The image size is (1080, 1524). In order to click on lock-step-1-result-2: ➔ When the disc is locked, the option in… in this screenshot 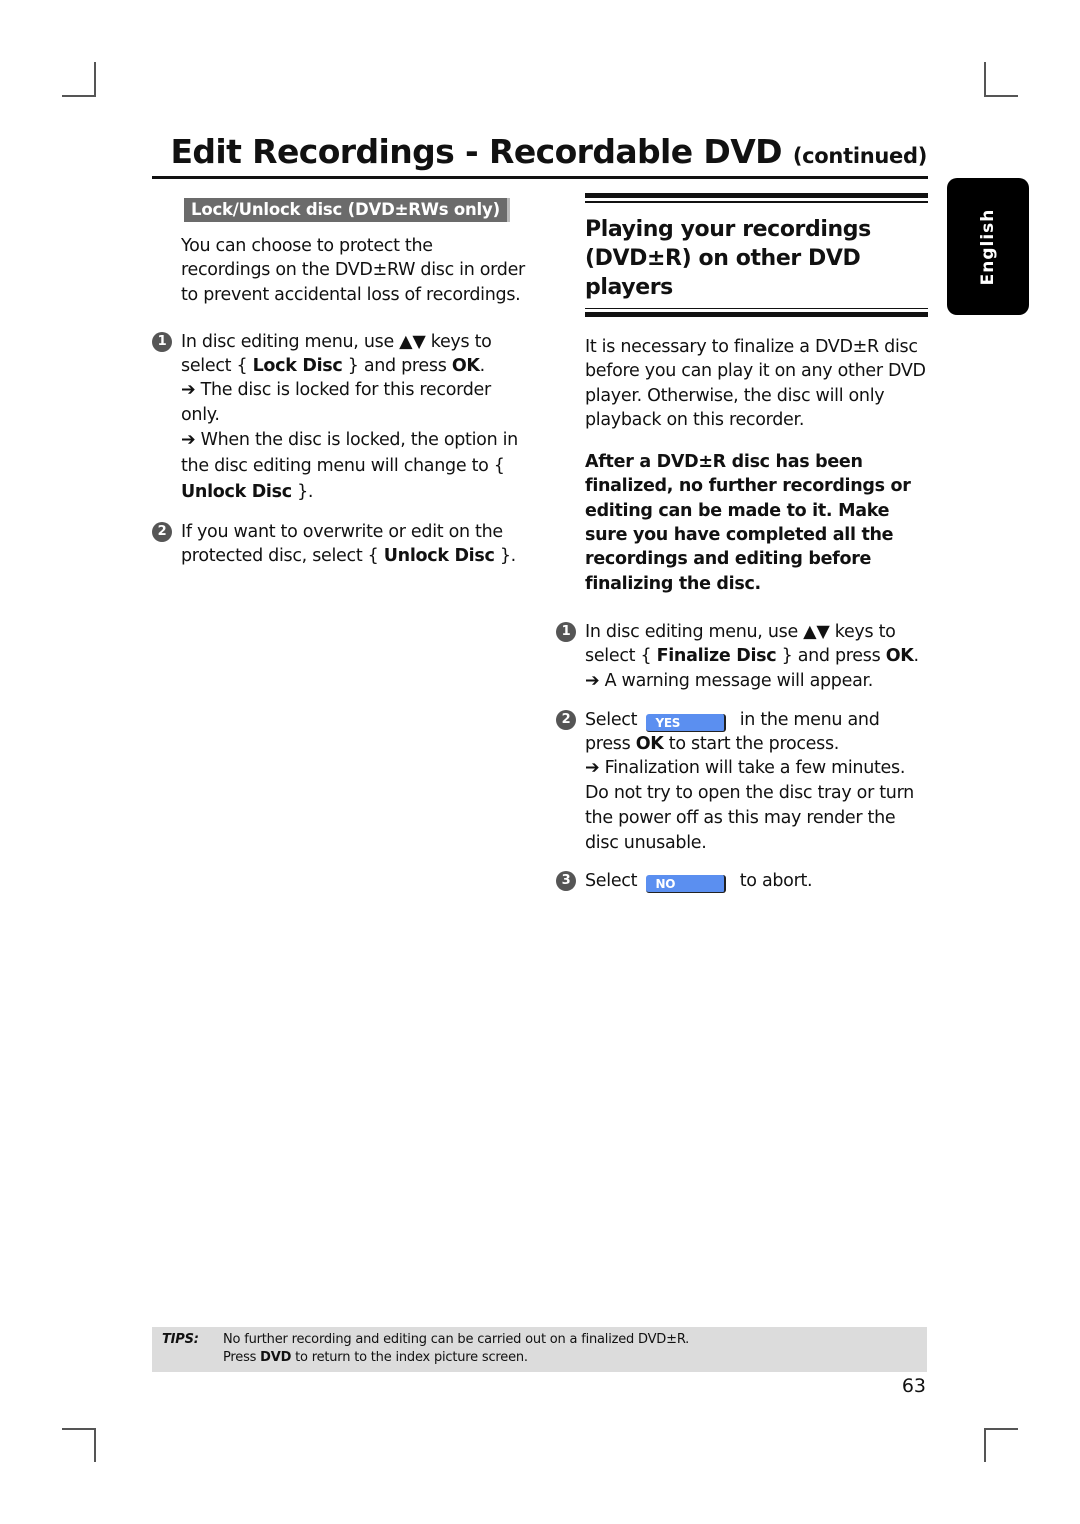, I will do `click(349, 466)`.